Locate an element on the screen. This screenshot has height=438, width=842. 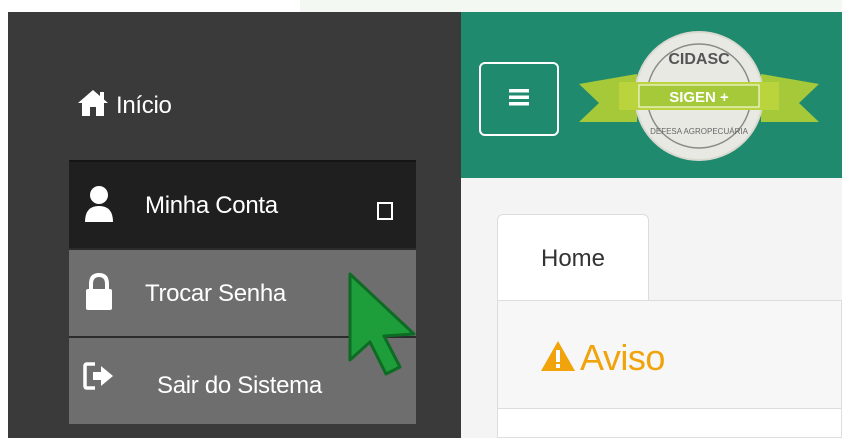
cidasc-sigen-logo: SIGEN + CIDASC DEFESA AGROPECUÁRIA is located at coordinates (699, 96).